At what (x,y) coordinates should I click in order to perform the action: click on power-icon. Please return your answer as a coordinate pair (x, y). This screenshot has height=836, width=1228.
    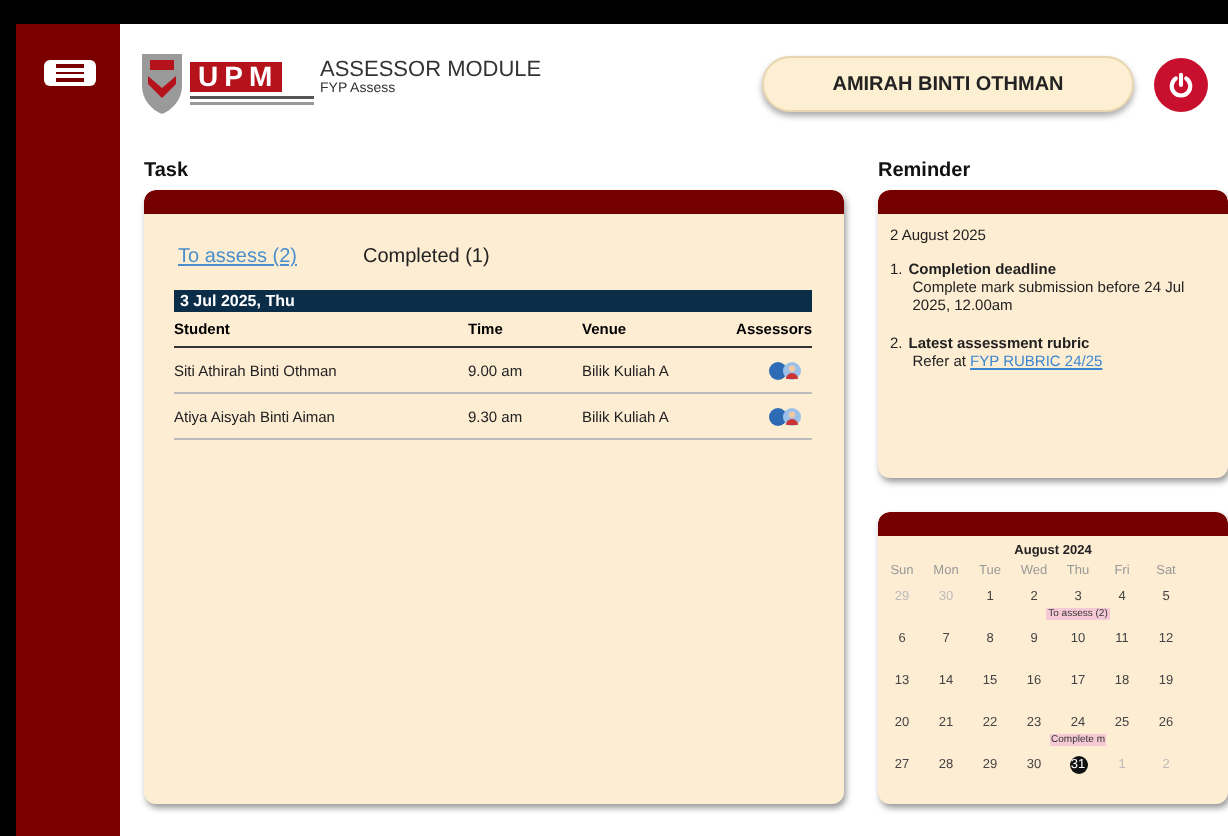
    Looking at the image, I should click on (1181, 84).